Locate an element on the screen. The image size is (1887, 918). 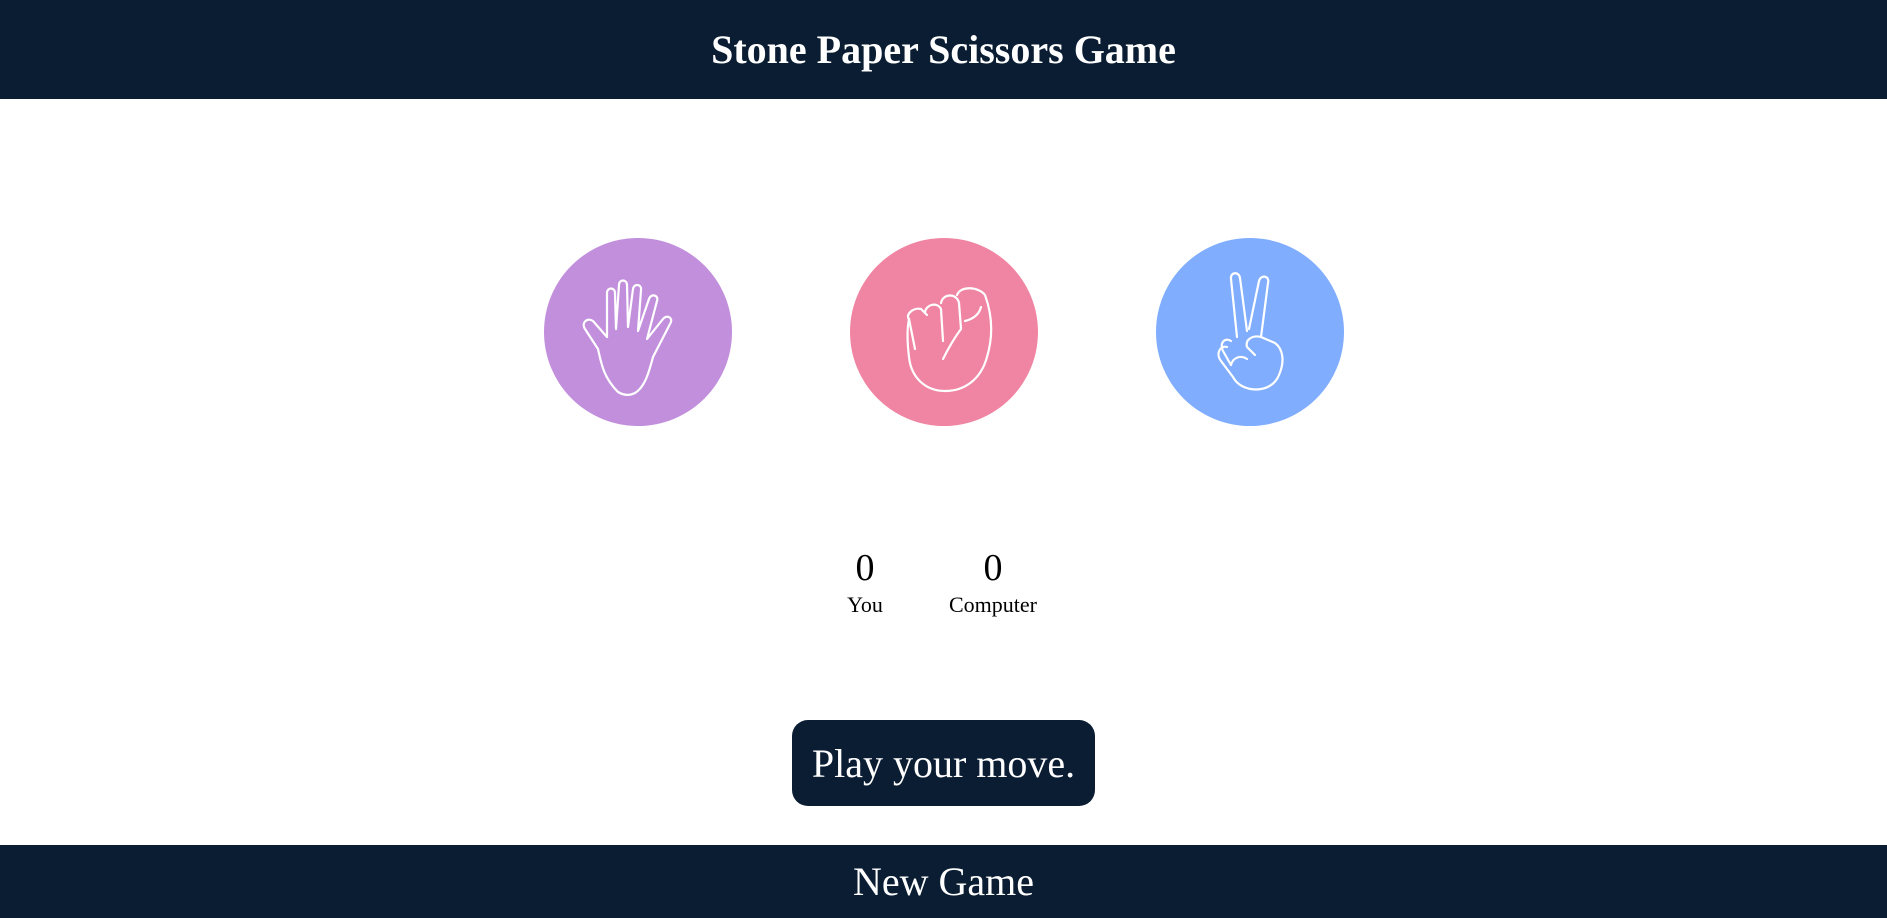
score-board: 0 You 0 Computer is located at coordinates (943, 584).